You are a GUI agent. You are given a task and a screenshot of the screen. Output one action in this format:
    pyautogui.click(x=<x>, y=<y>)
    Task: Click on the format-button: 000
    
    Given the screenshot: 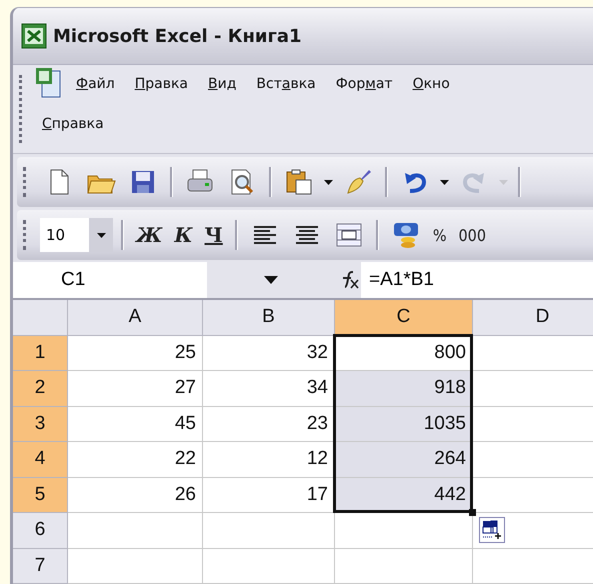 What is the action you would take?
    pyautogui.click(x=472, y=235)
    